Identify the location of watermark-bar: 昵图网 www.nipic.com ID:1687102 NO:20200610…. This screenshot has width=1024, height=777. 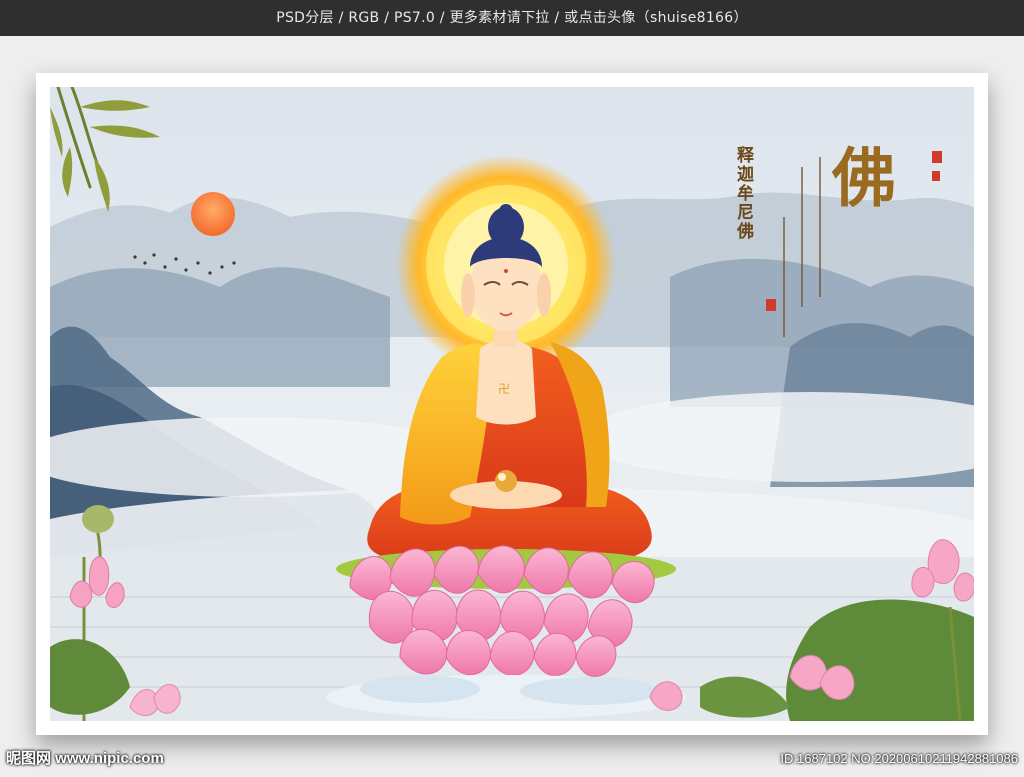
(512, 759).